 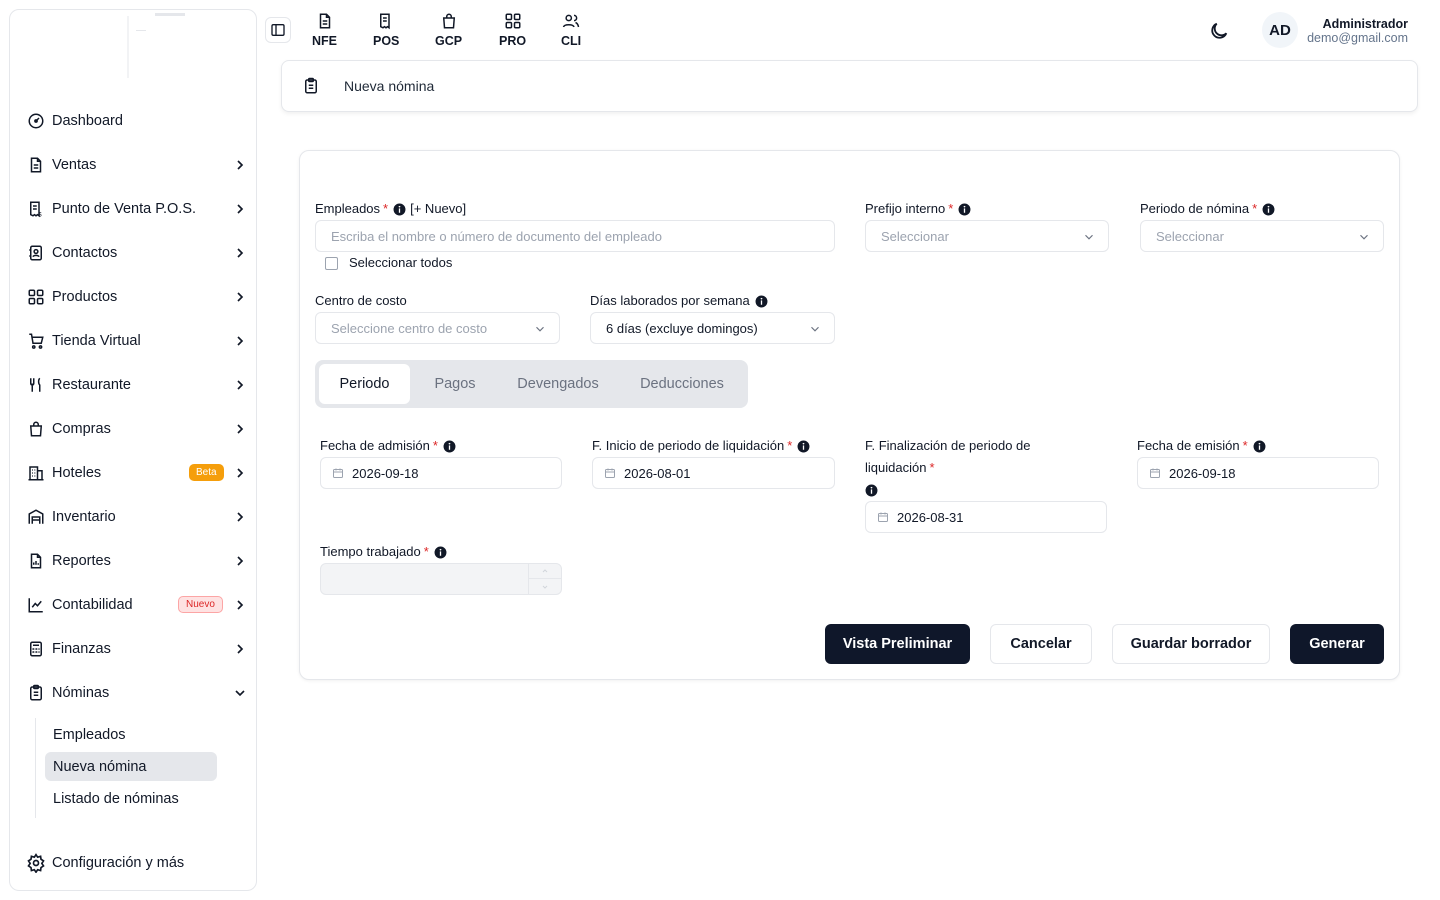 What do you see at coordinates (133, 863) in the screenshot?
I see `sidebar-item-configuracion: Configuración y más` at bounding box center [133, 863].